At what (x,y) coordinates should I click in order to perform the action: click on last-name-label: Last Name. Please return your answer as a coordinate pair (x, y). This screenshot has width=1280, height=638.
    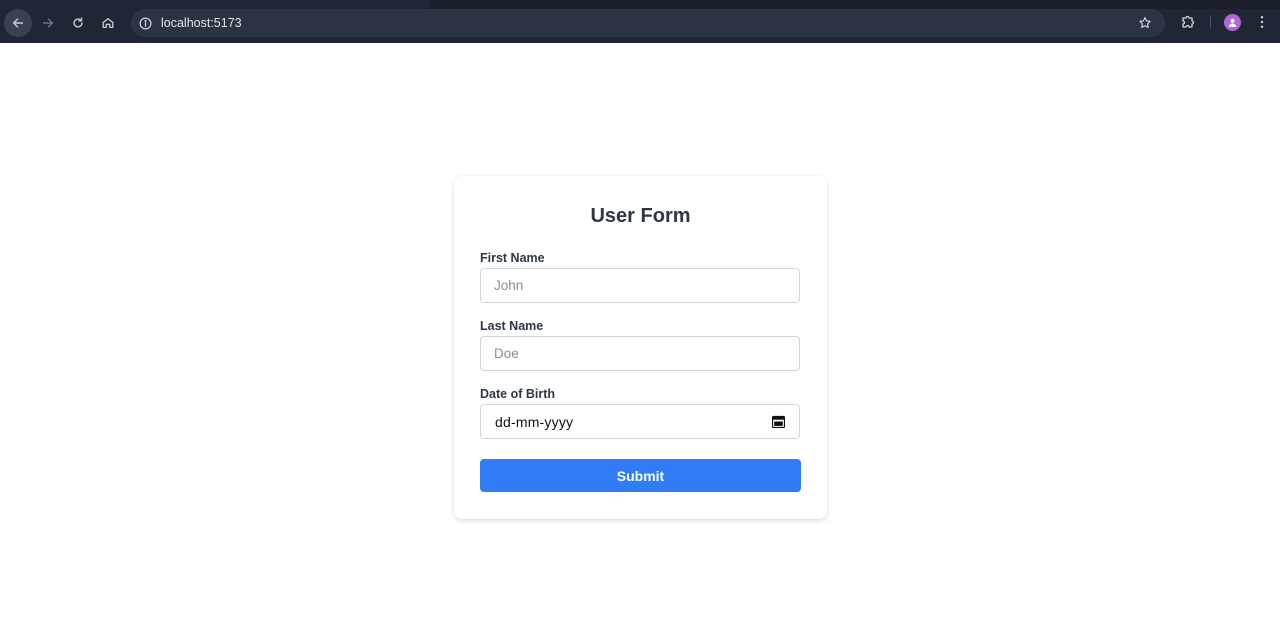
    Looking at the image, I should click on (512, 326).